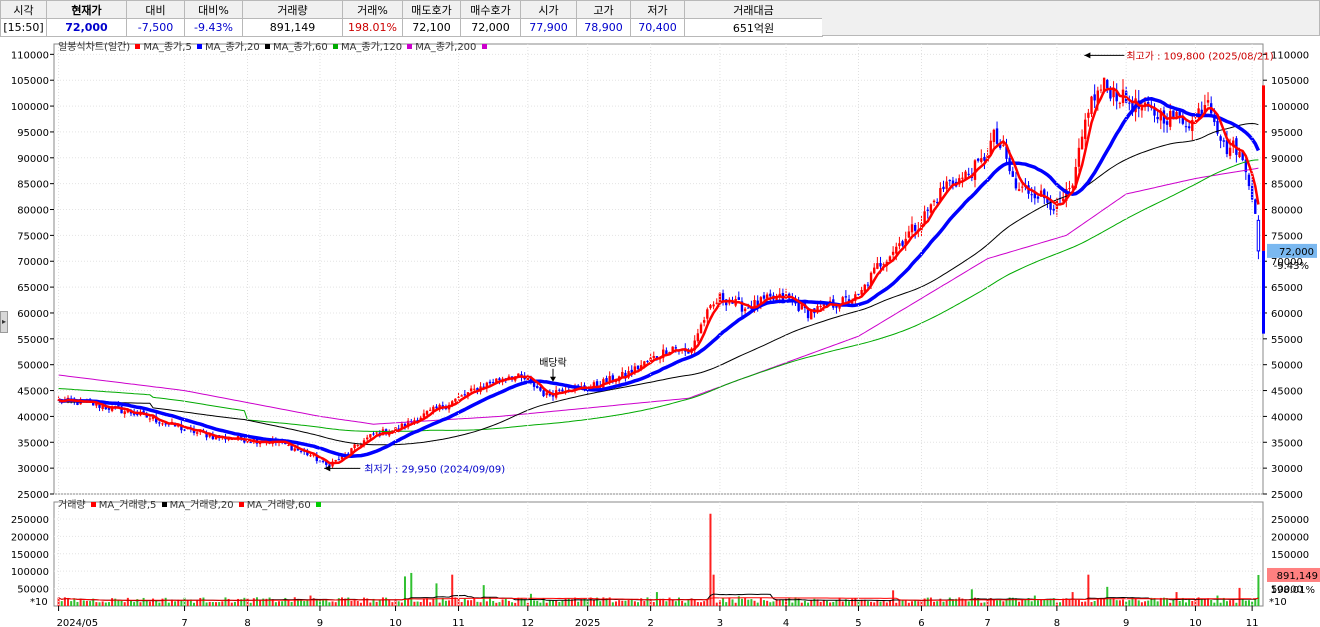 The height and width of the screenshot is (627, 1320). Describe the element at coordinates (23, 9) in the screenshot. I see `quote-header-cell: 시각` at that location.